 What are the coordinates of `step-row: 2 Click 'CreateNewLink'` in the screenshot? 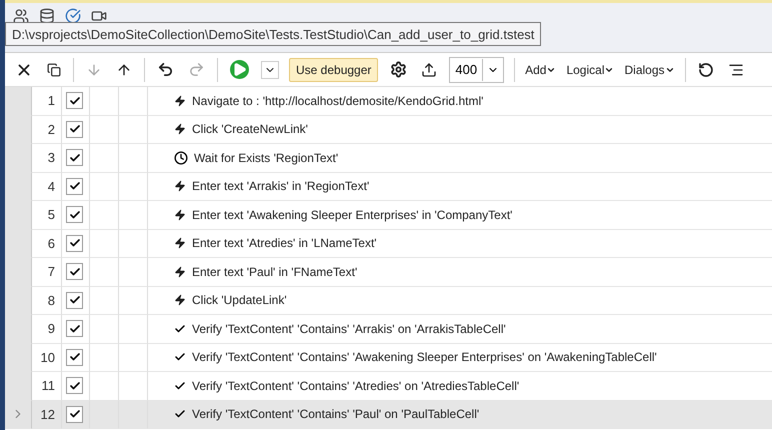 It's located at (388, 130).